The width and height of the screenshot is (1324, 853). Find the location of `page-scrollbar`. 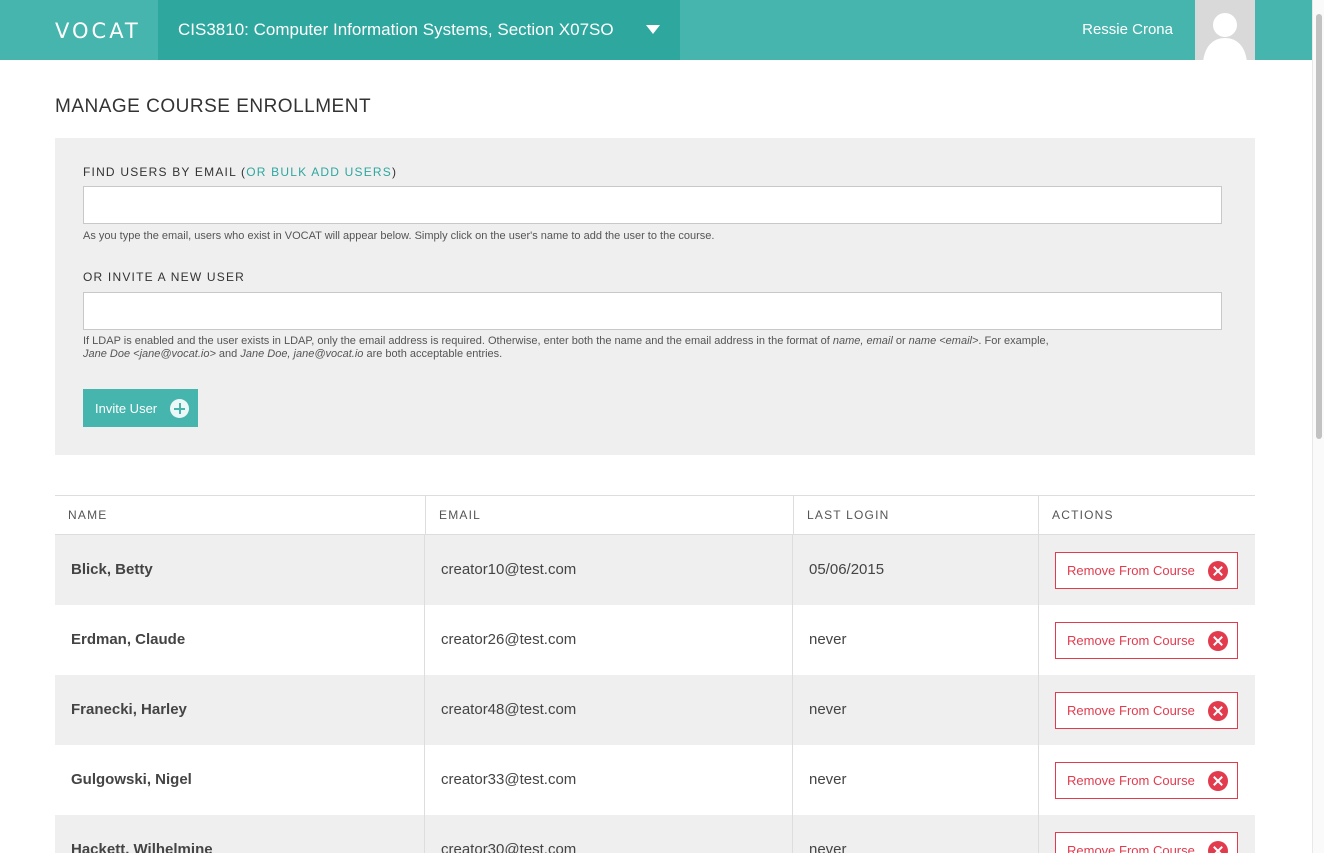

page-scrollbar is located at coordinates (1318, 426).